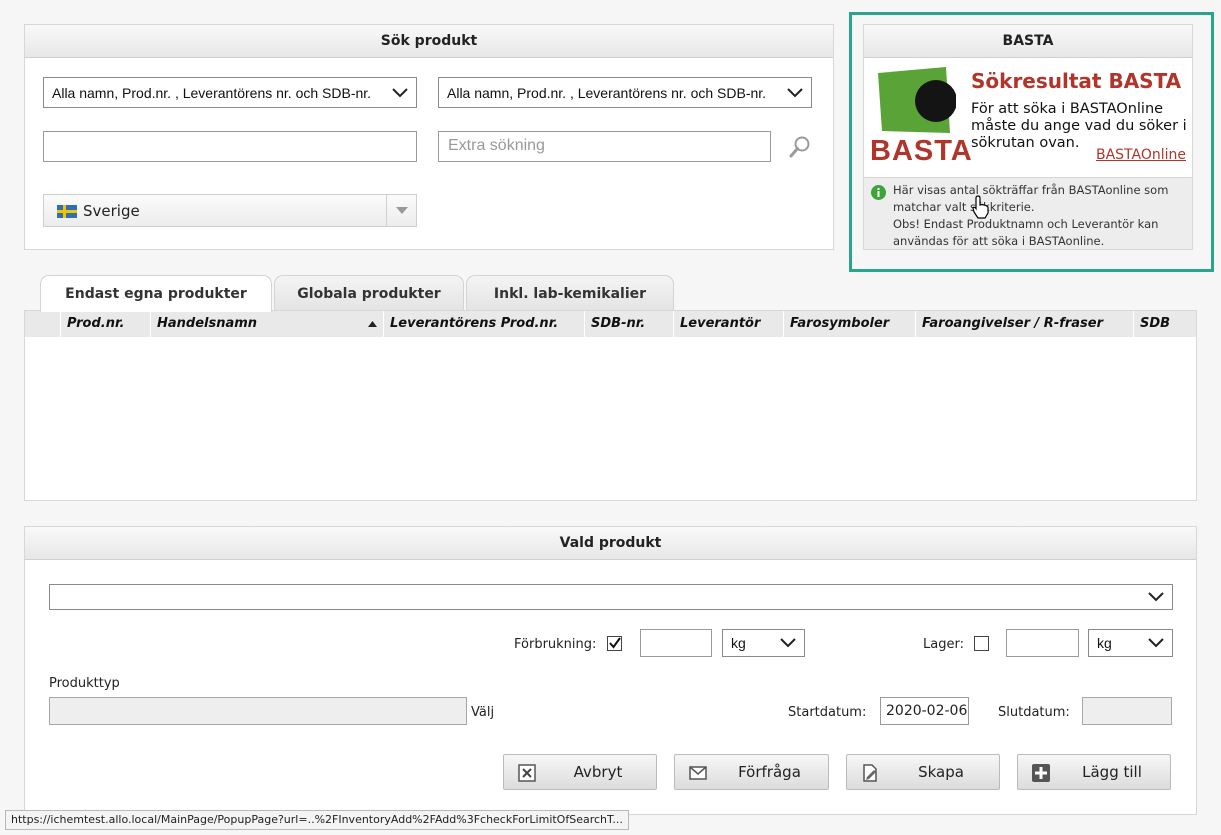  Describe the element at coordinates (610, 543) in the screenshot. I see `selected-product-title: Vald produkt` at that location.